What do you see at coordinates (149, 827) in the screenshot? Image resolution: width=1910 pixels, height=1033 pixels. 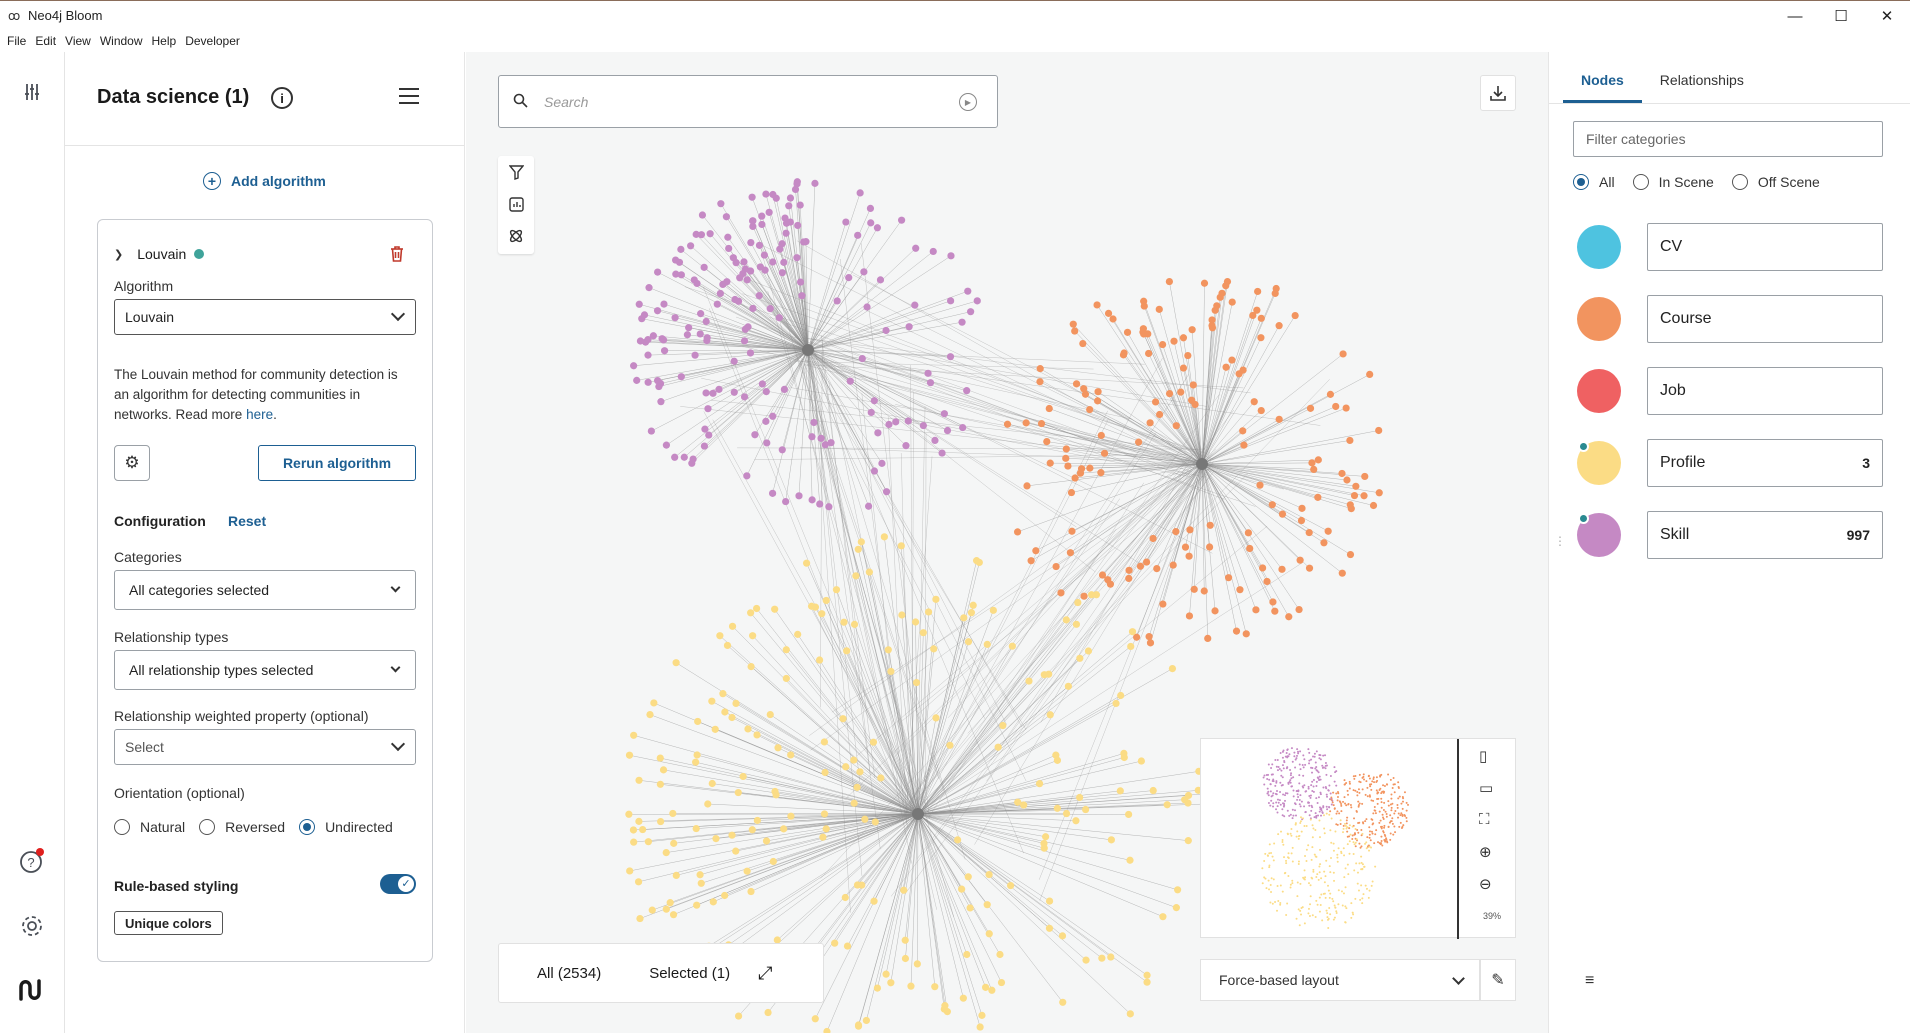 I see `orientation-natural: Natural` at bounding box center [149, 827].